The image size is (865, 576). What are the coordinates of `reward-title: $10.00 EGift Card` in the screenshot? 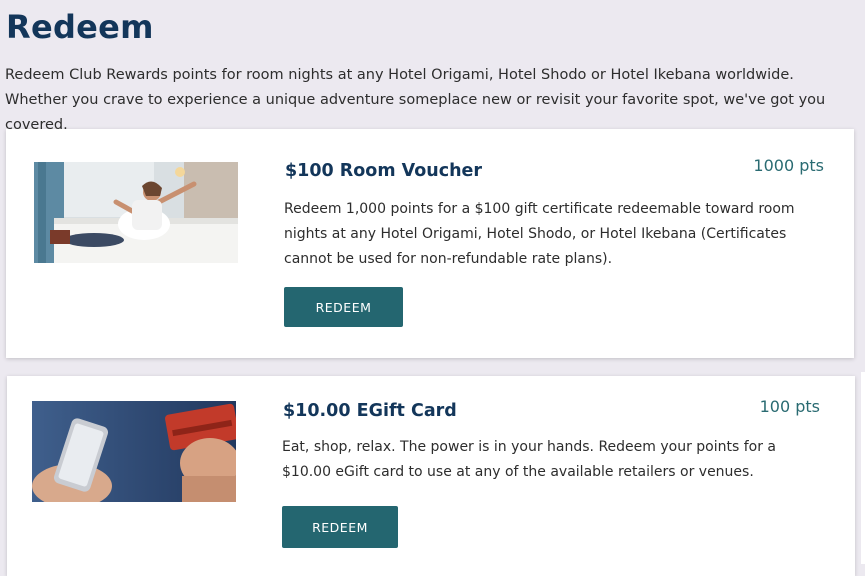 It's located at (370, 411).